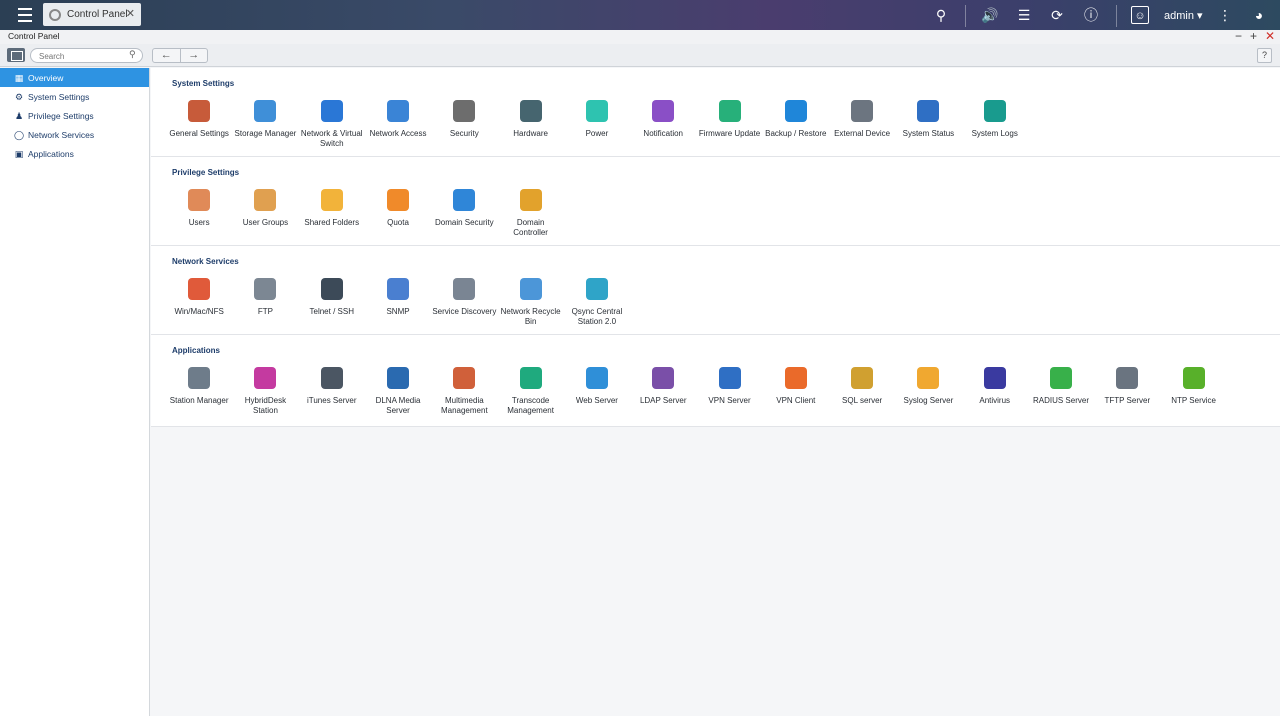  Describe the element at coordinates (332, 222) in the screenshot. I see `app-label: Shared Folders` at that location.